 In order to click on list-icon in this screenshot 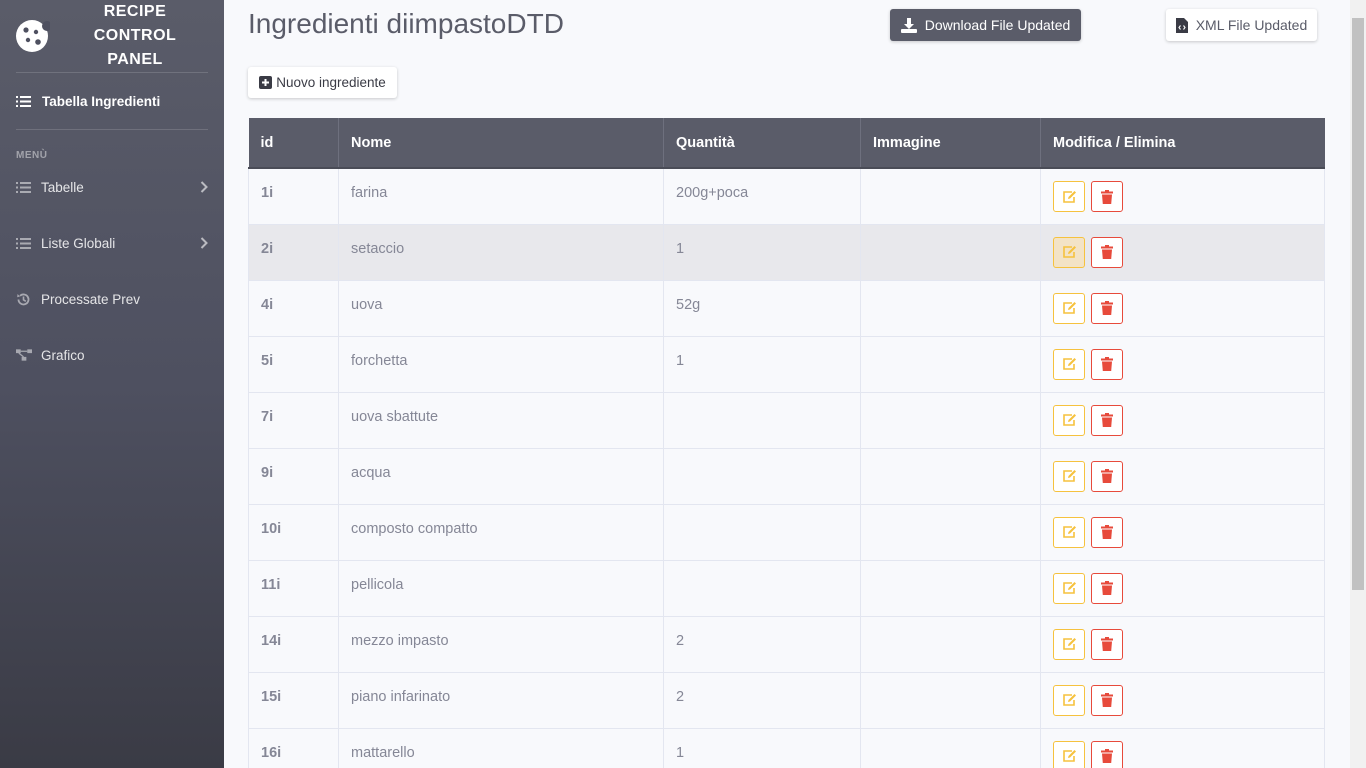, I will do `click(24, 187)`.